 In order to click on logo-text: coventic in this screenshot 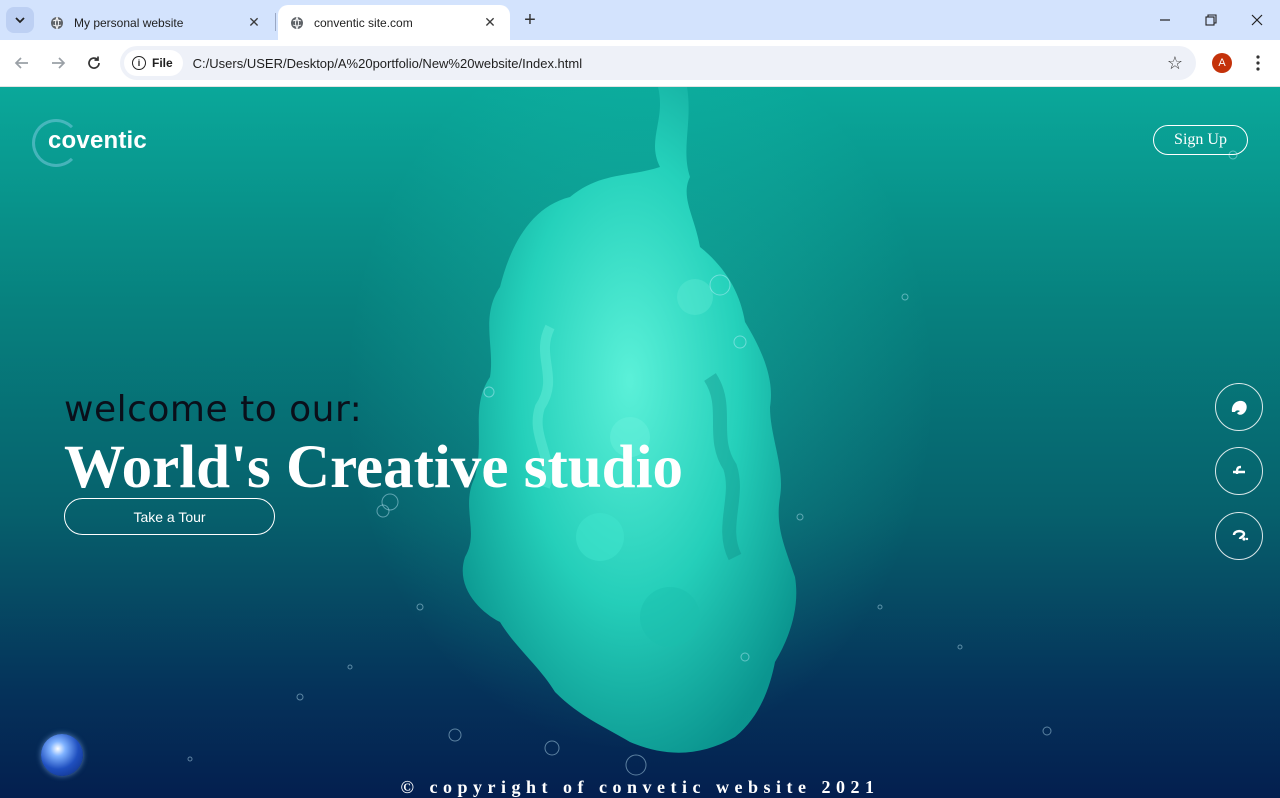, I will do `click(97, 140)`.